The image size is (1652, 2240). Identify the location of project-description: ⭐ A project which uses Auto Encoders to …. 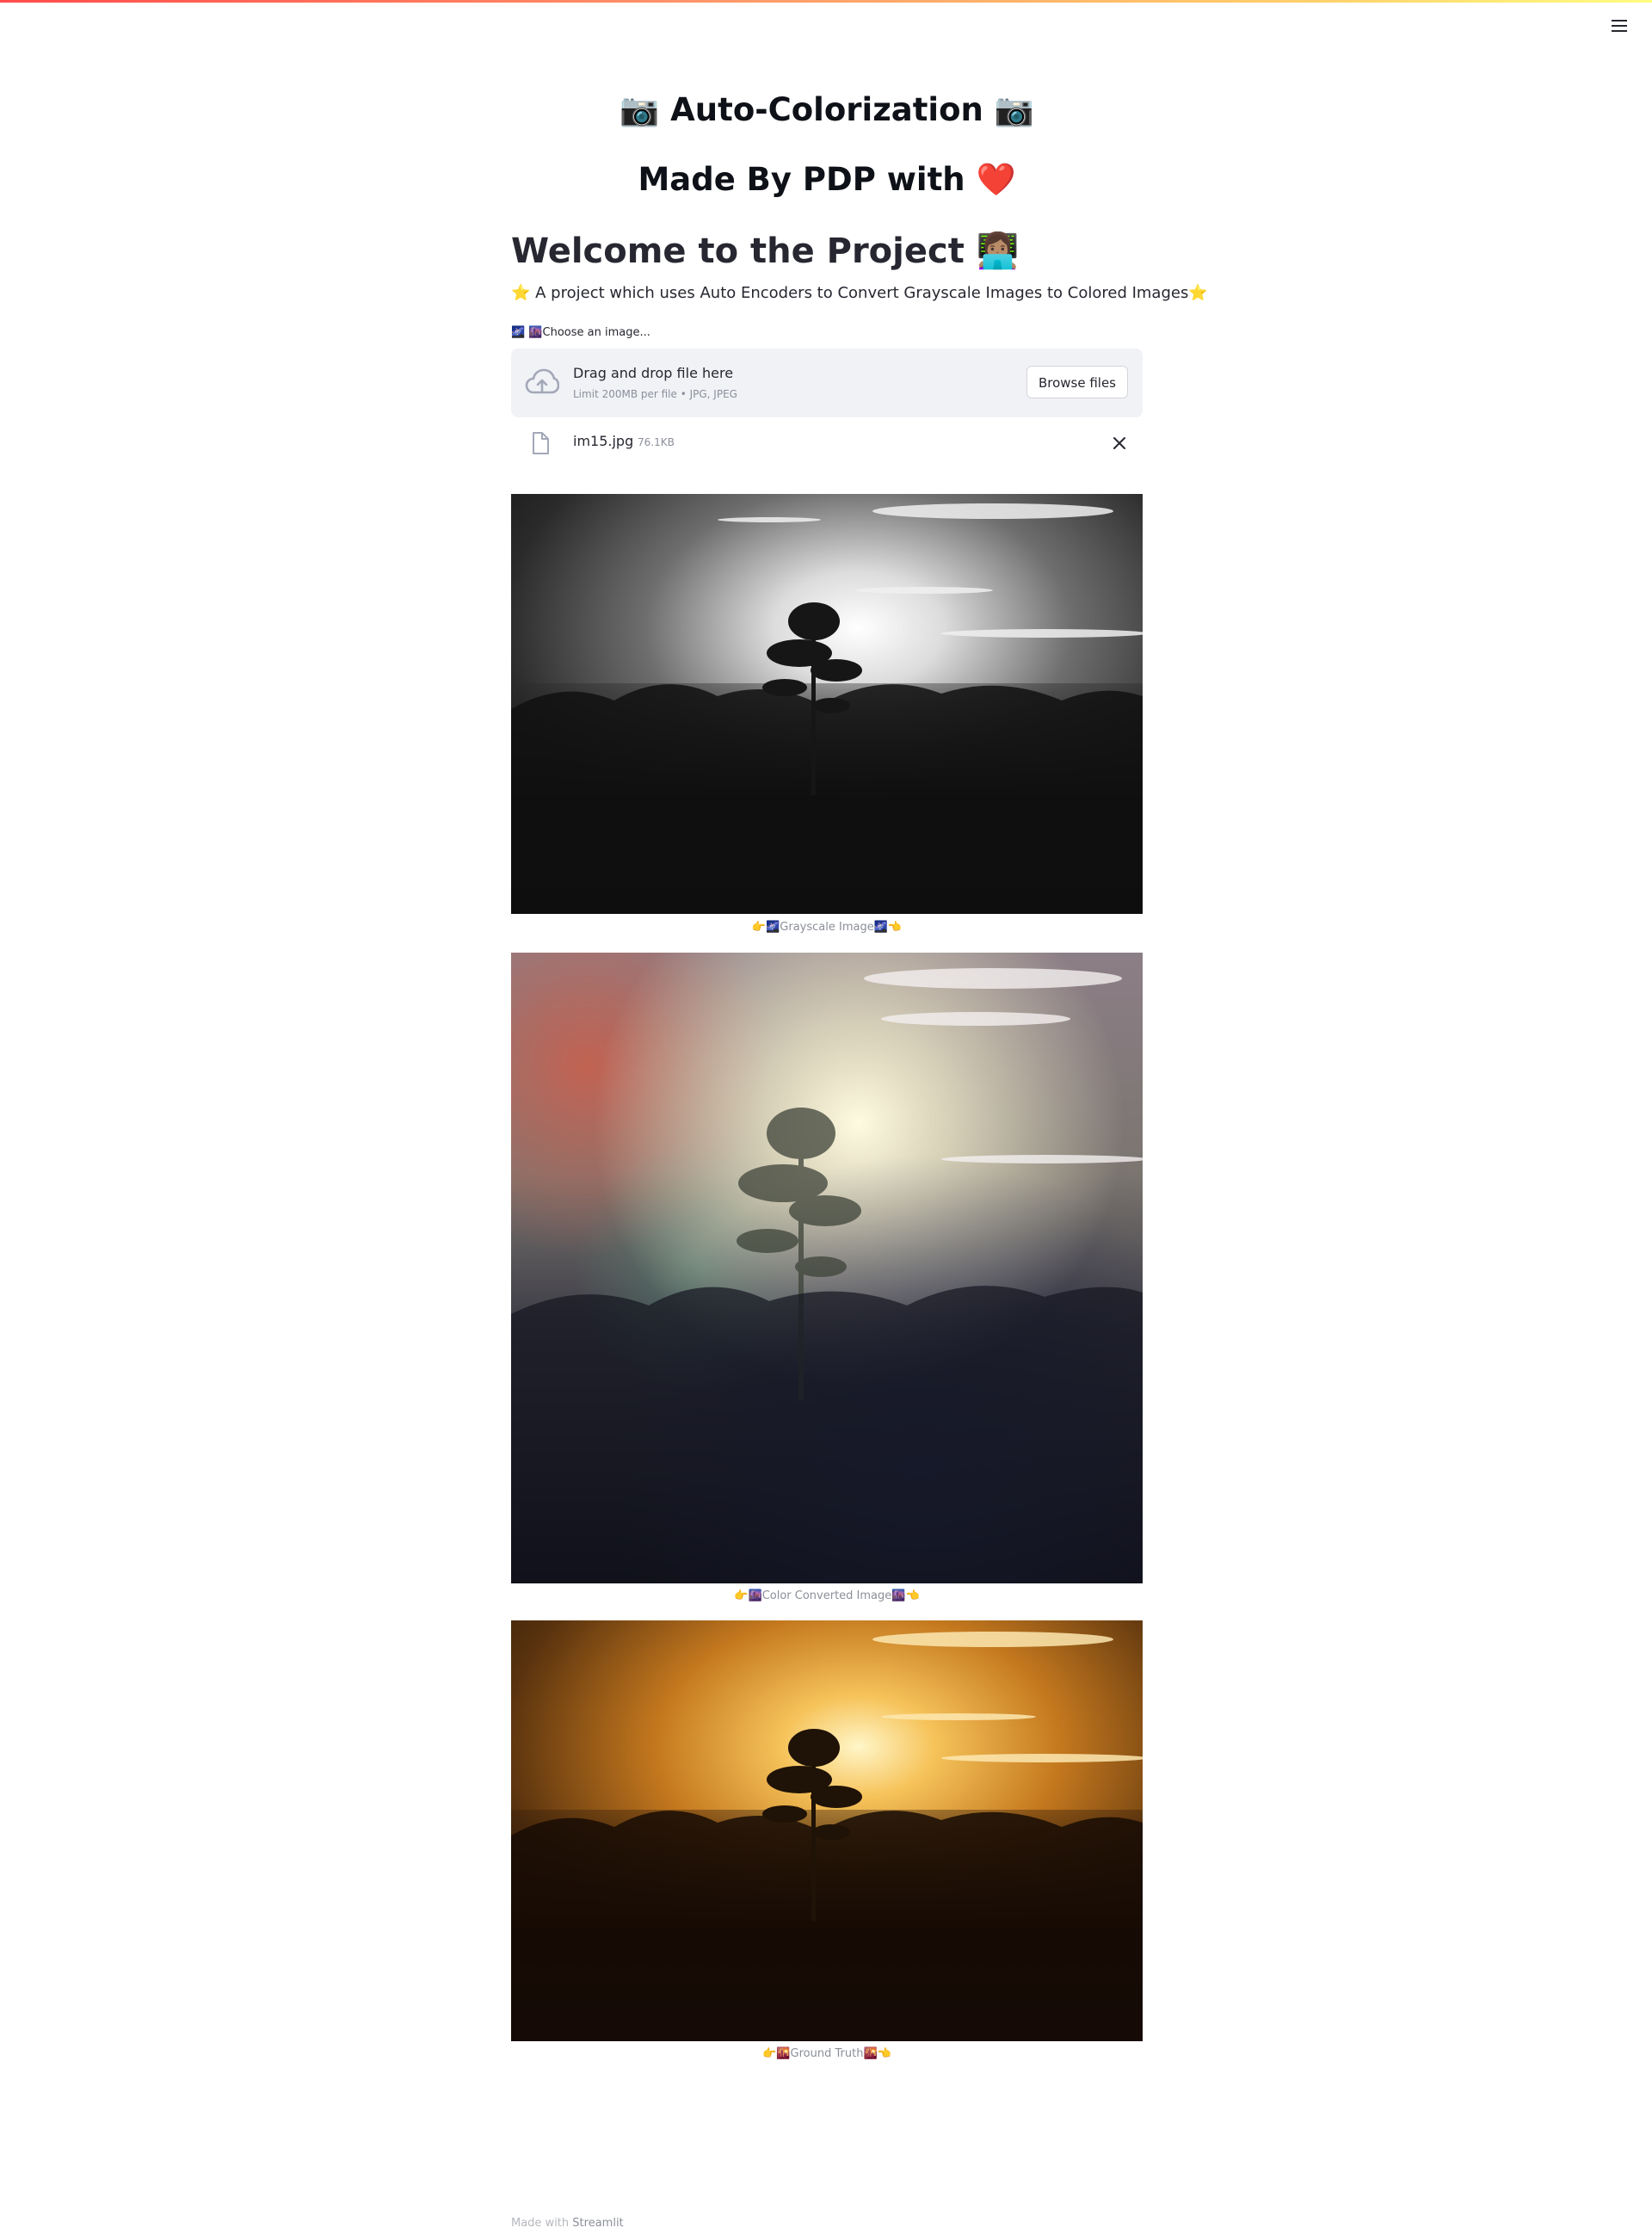
(859, 293).